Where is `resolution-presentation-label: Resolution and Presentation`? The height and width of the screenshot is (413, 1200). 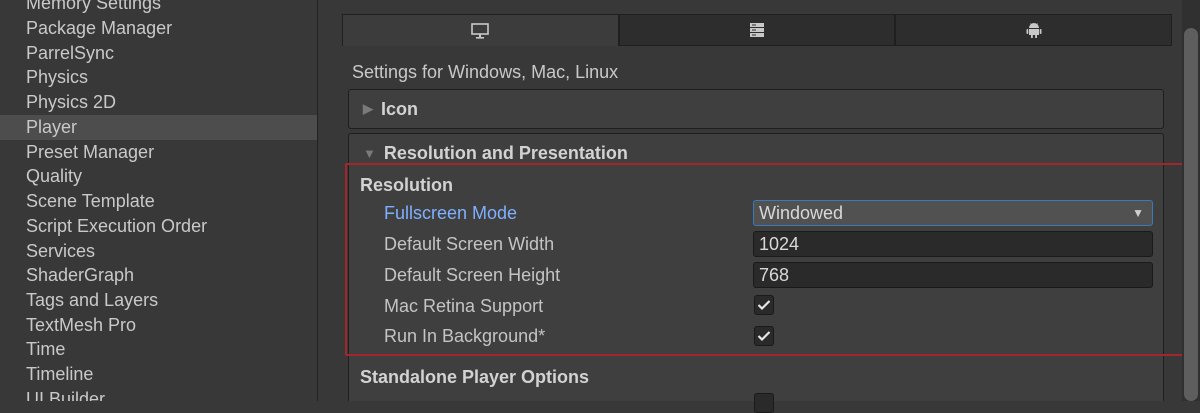
resolution-presentation-label: Resolution and Presentation is located at coordinates (505, 152).